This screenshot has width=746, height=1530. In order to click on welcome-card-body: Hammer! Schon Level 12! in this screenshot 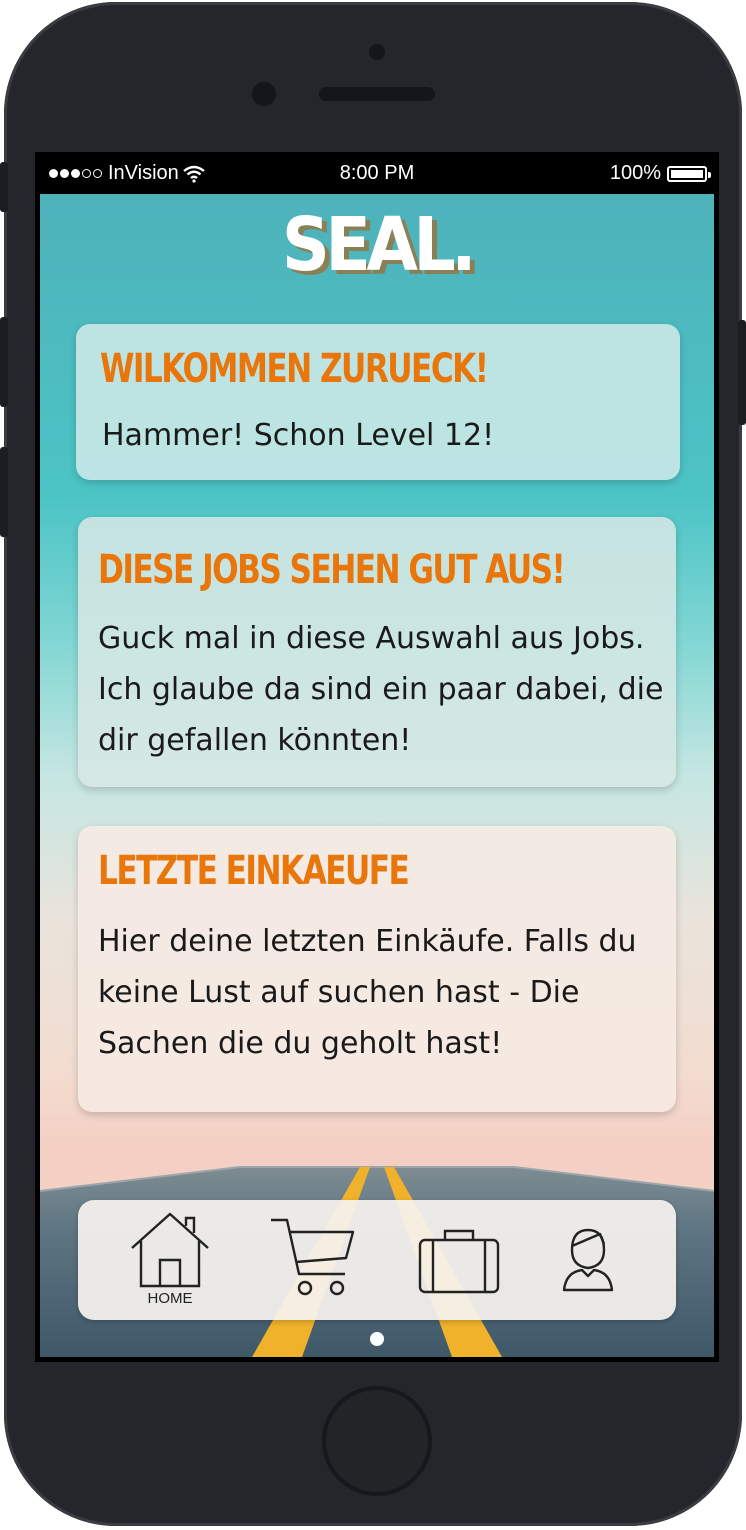, I will do `click(298, 435)`.